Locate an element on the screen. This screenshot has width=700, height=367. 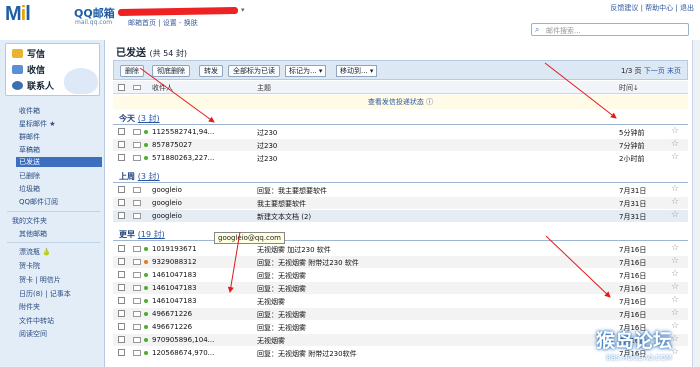
arrow-to-earlier is located at coordinates (234, 262).